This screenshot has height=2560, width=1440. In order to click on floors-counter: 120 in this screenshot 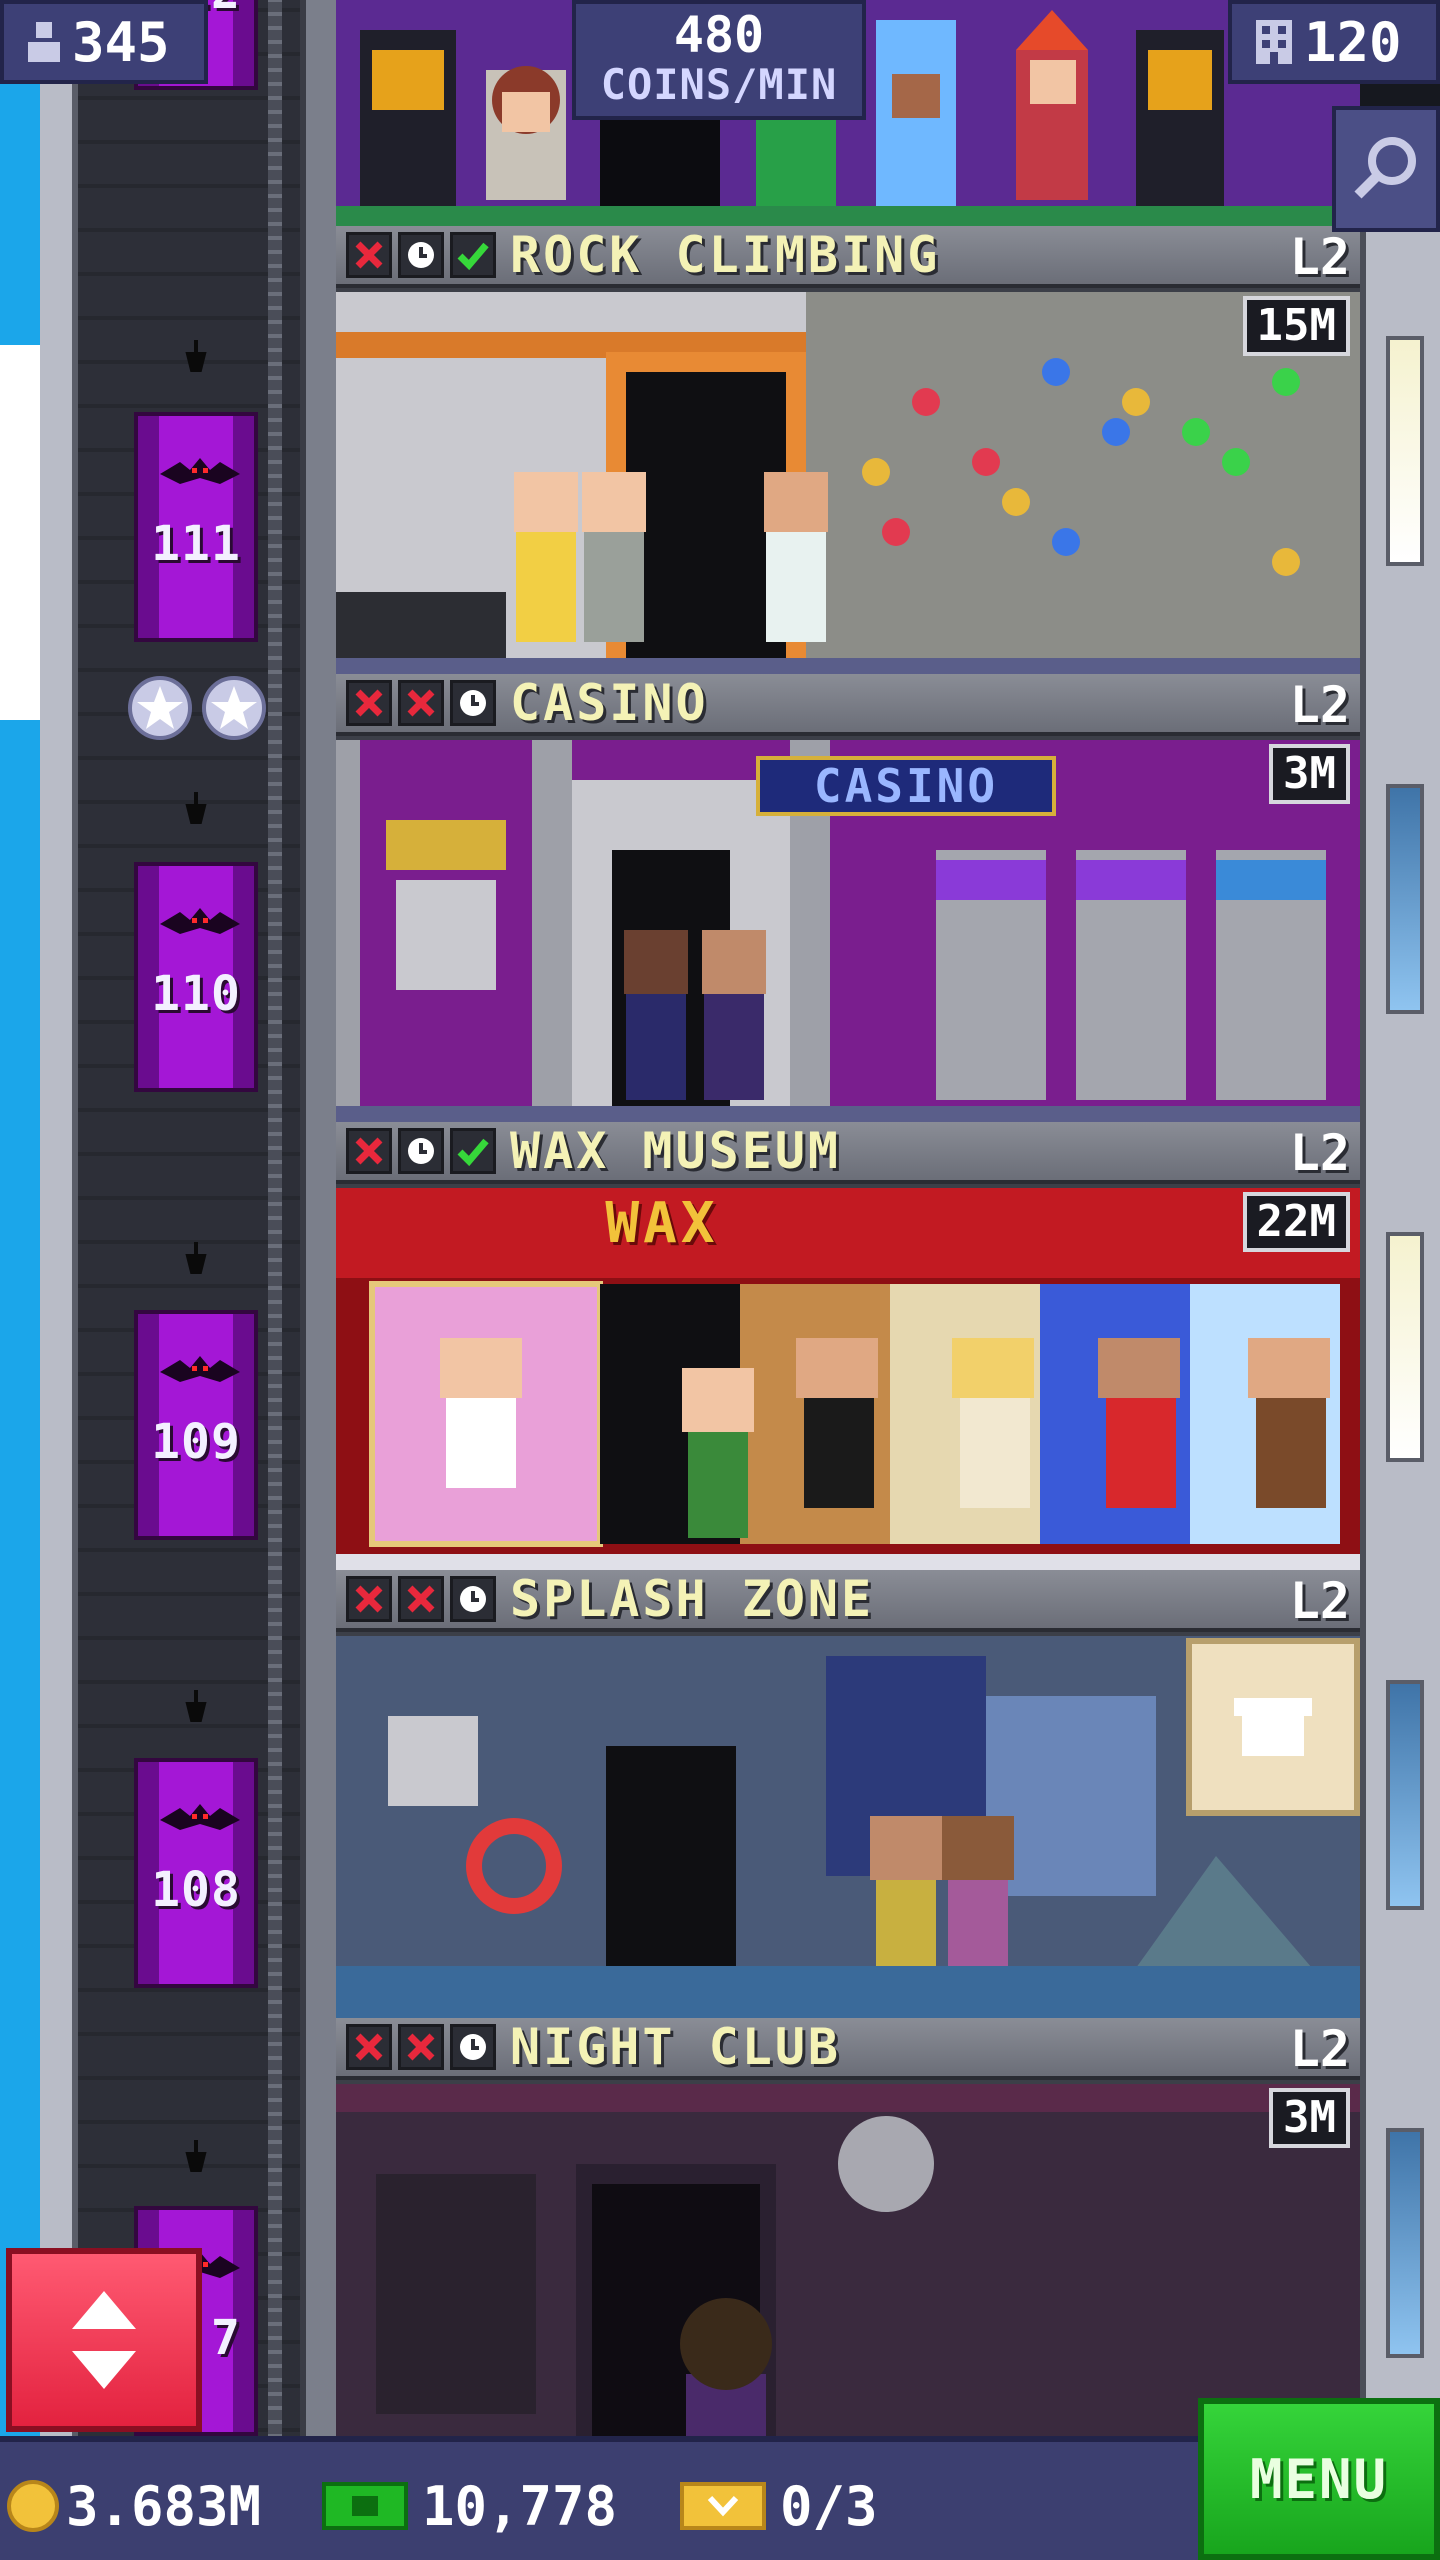, I will do `click(1334, 42)`.